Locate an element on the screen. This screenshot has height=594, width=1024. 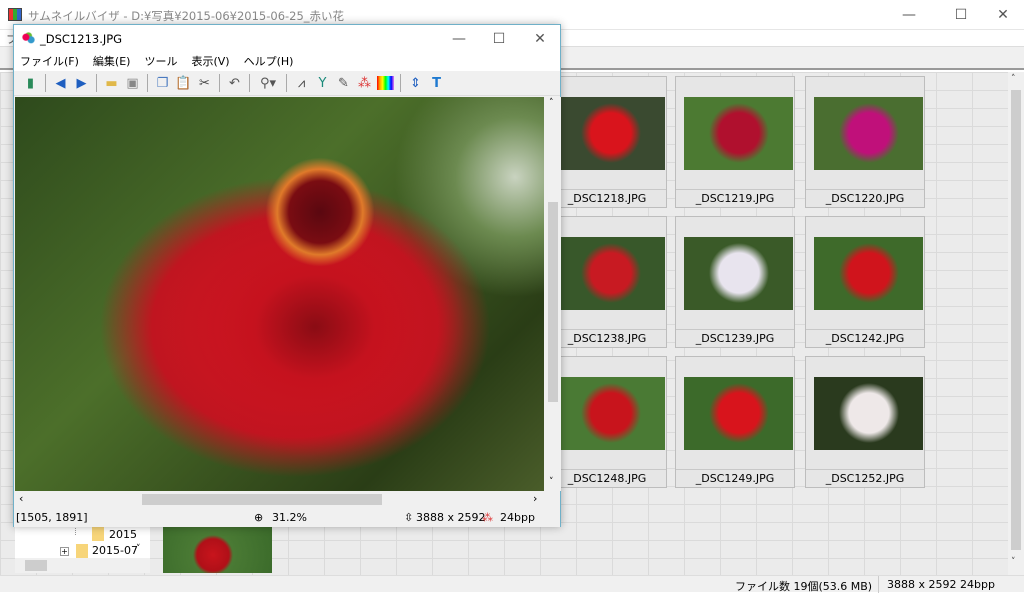
size-icon: ⇳ is located at coordinates (409, 517).